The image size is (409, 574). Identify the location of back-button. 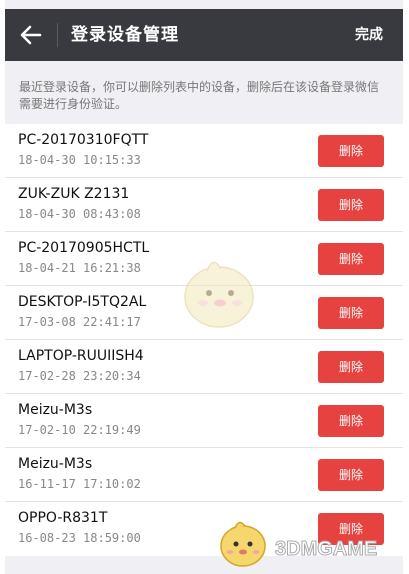
(31, 35).